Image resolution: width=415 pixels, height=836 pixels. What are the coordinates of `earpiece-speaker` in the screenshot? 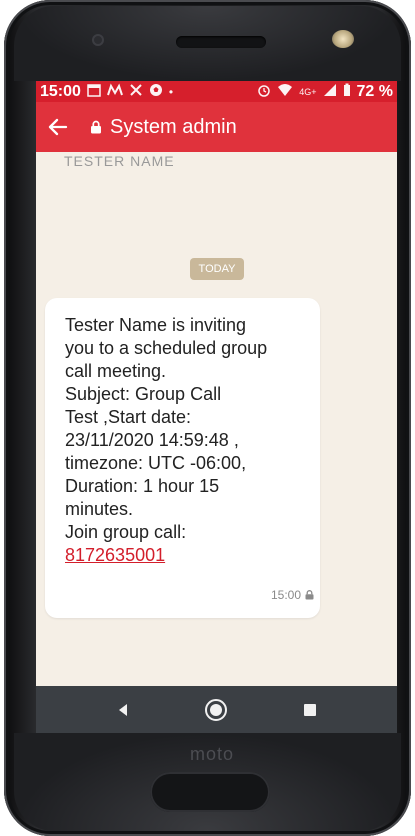 It's located at (221, 42).